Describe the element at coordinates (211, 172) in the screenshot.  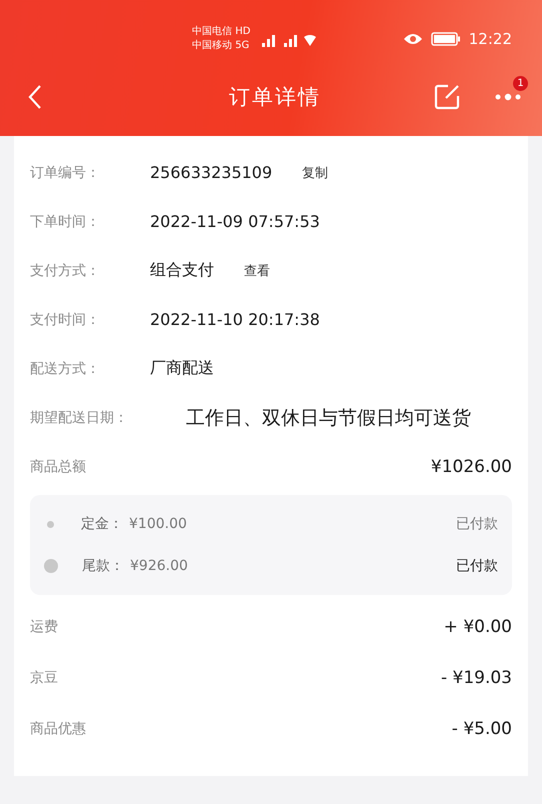
I see `field-value: 256633235109` at that location.